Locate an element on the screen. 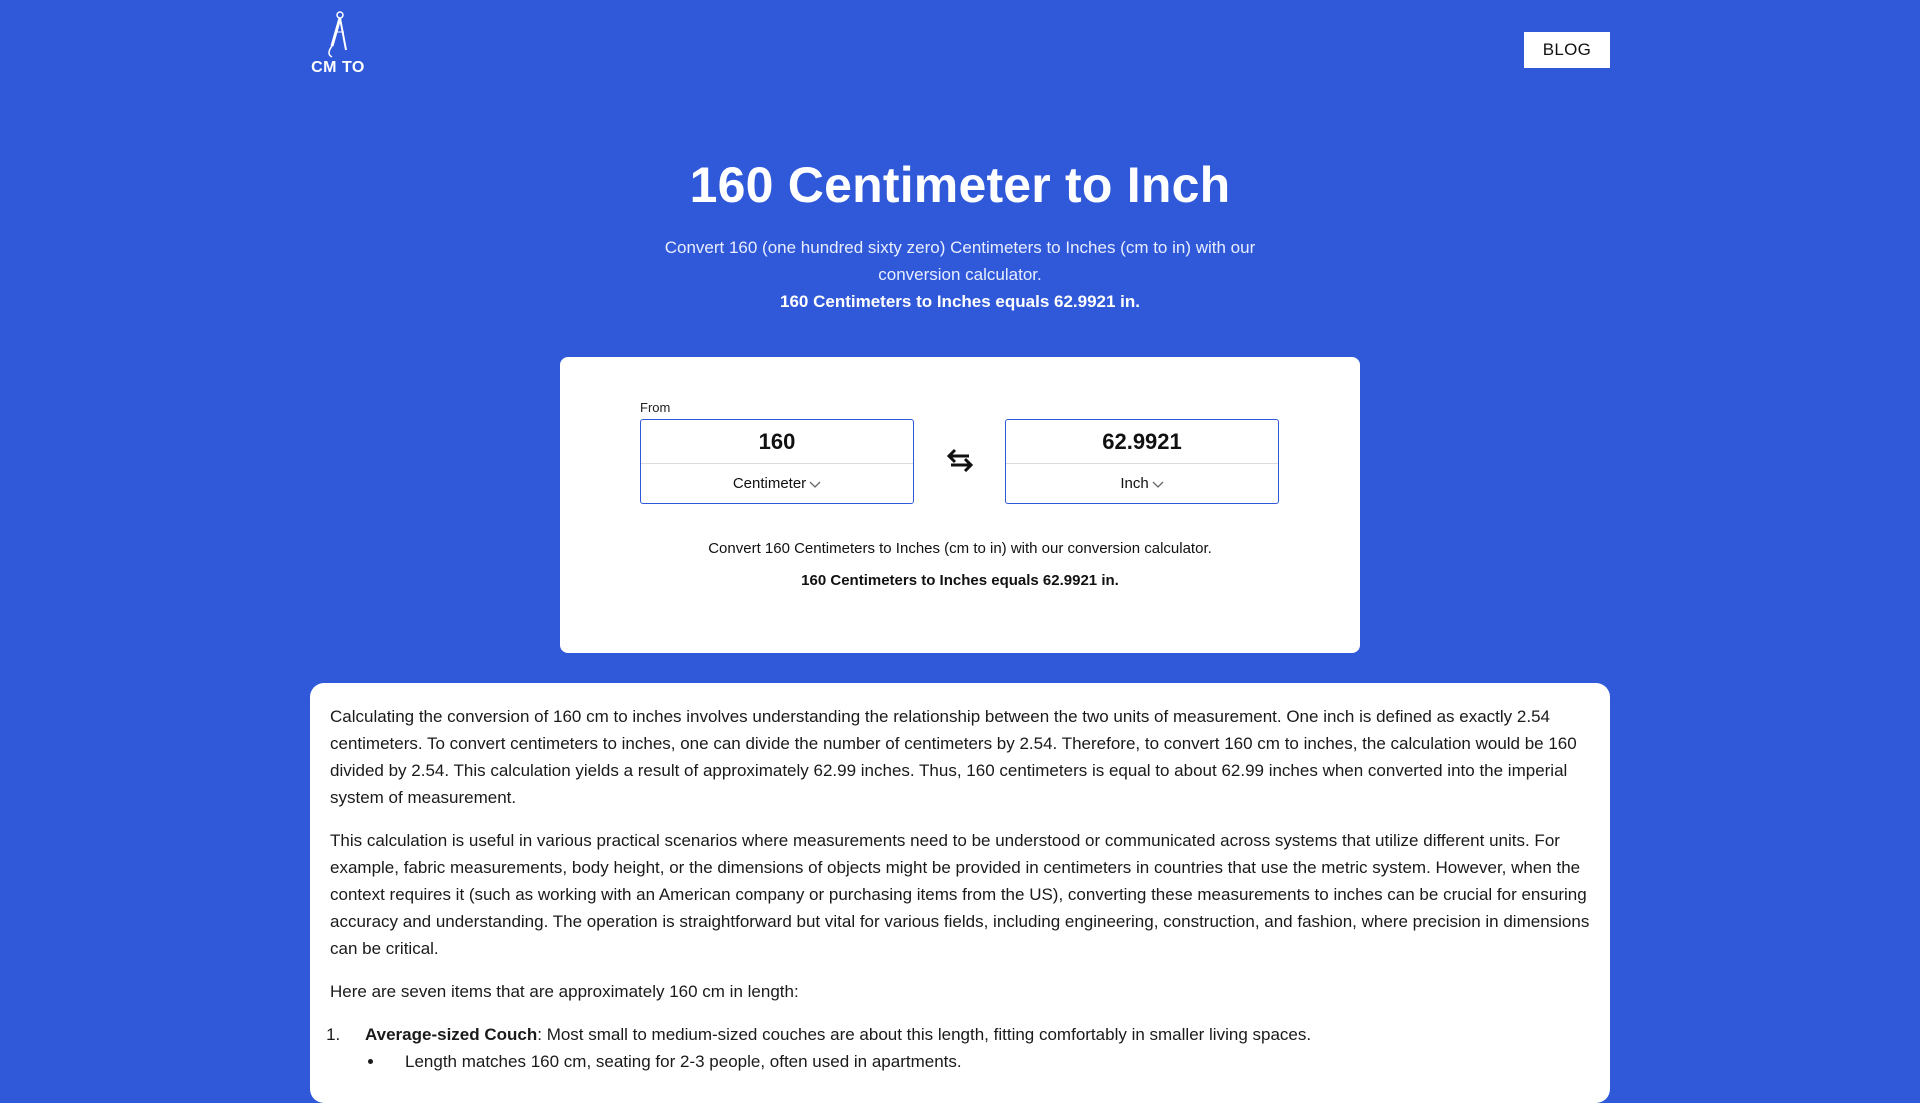  from-value-input is located at coordinates (777, 442).